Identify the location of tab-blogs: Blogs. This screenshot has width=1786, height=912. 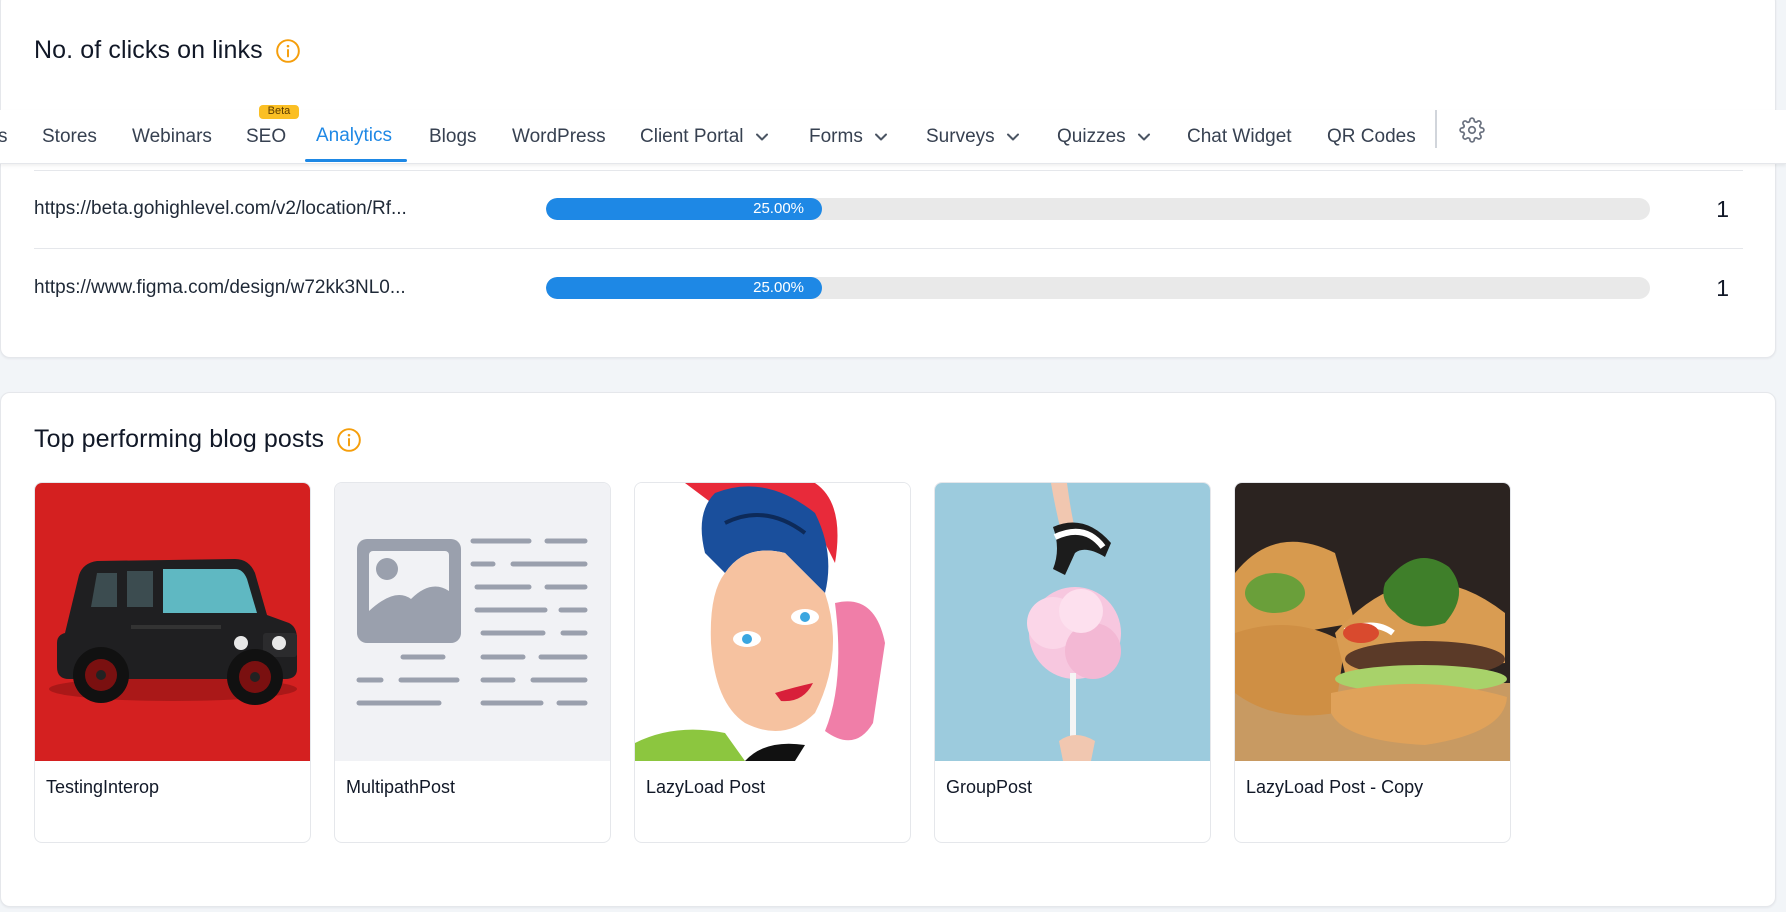
(453, 137).